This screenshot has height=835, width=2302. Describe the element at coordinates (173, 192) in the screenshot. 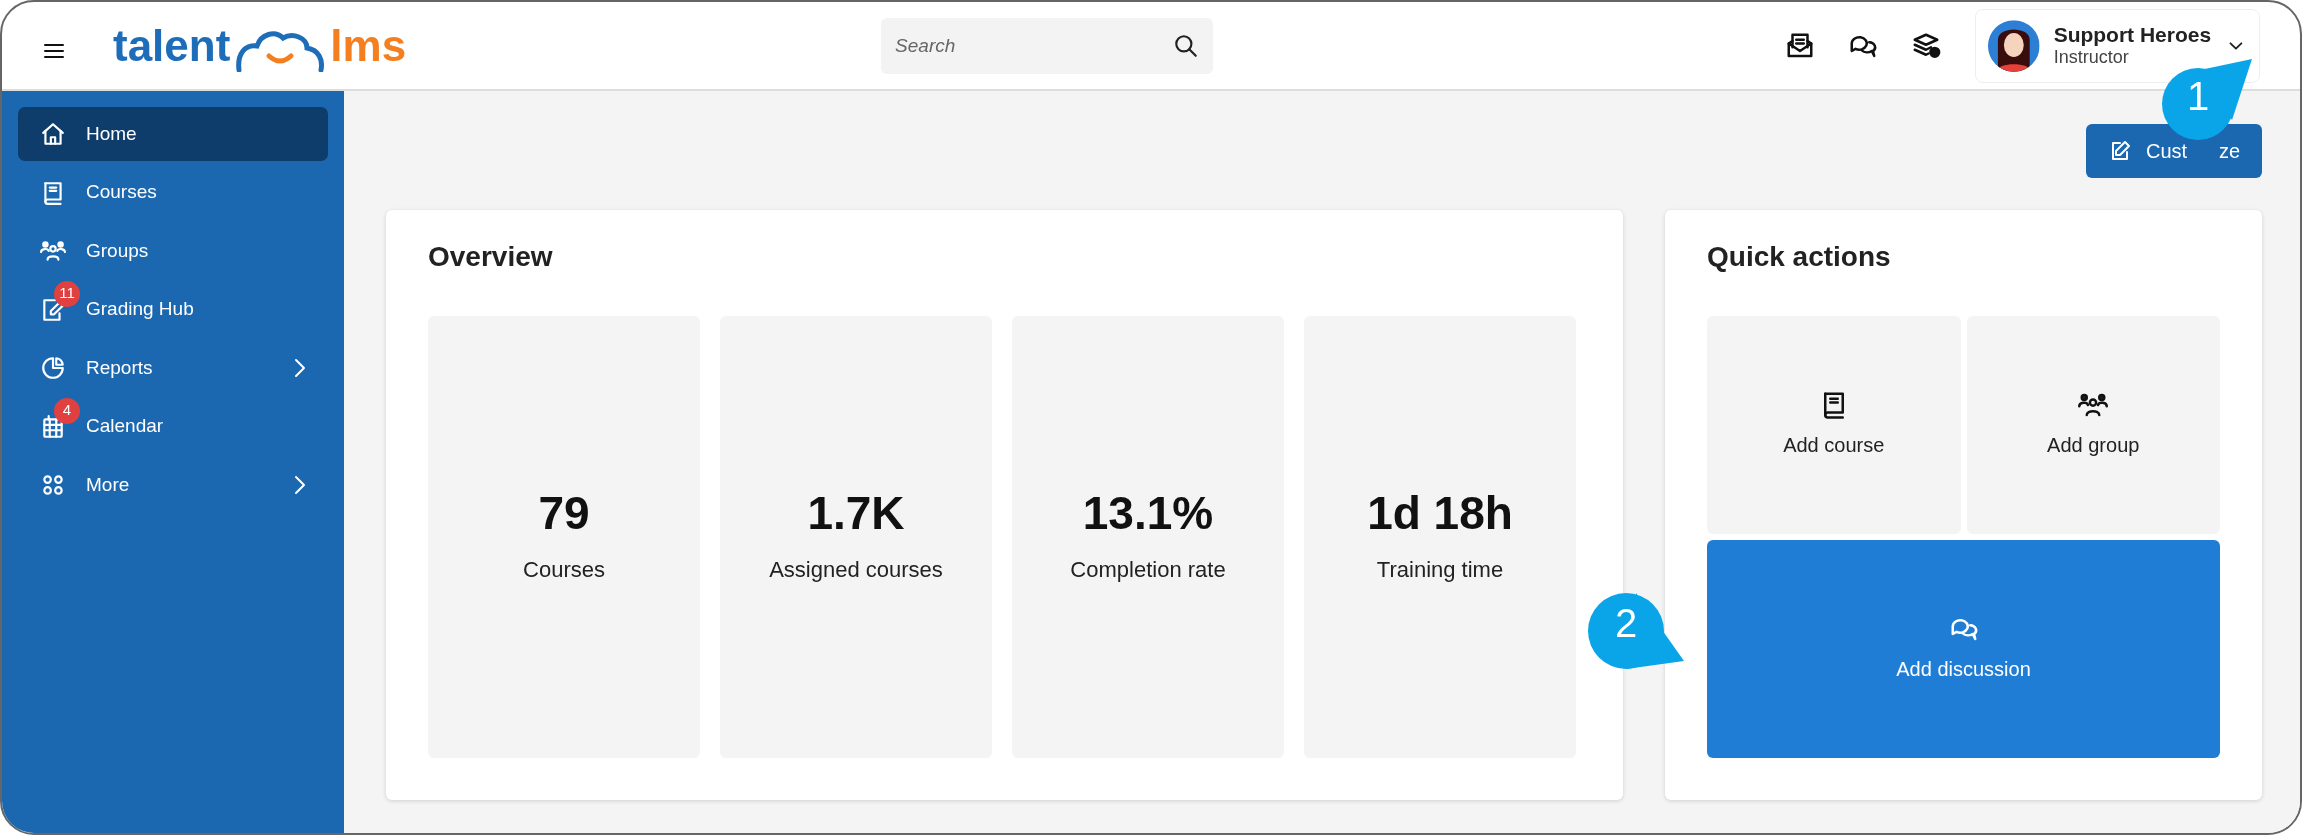

I see `sidebar-item: Courses` at that location.